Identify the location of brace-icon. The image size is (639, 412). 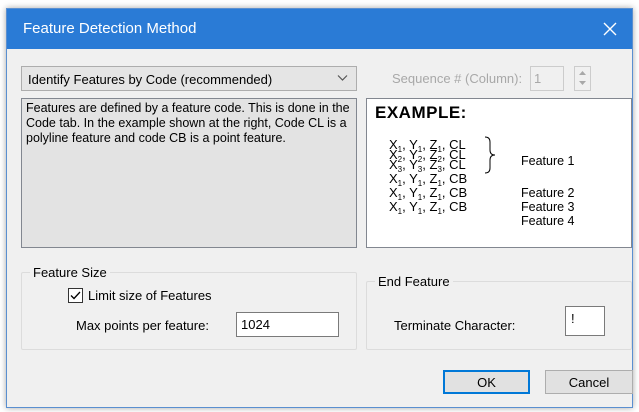
(490, 155).